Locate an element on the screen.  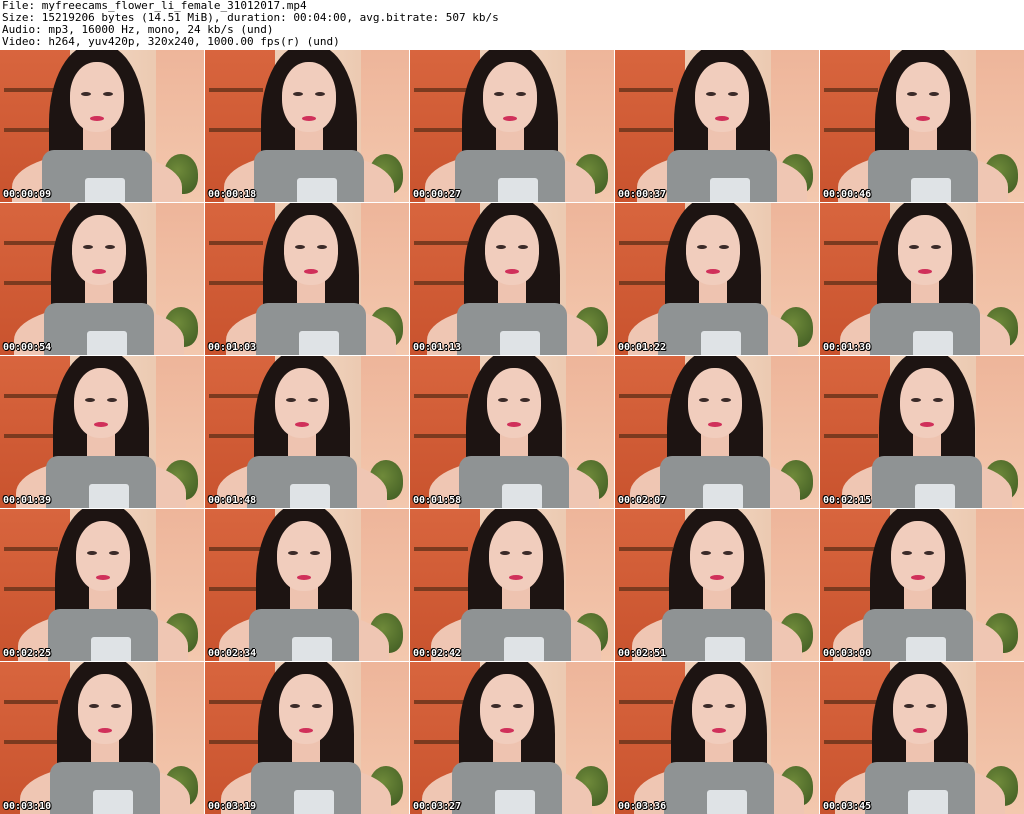
video-thumbnail: 00:01:03 is located at coordinates (307, 279).